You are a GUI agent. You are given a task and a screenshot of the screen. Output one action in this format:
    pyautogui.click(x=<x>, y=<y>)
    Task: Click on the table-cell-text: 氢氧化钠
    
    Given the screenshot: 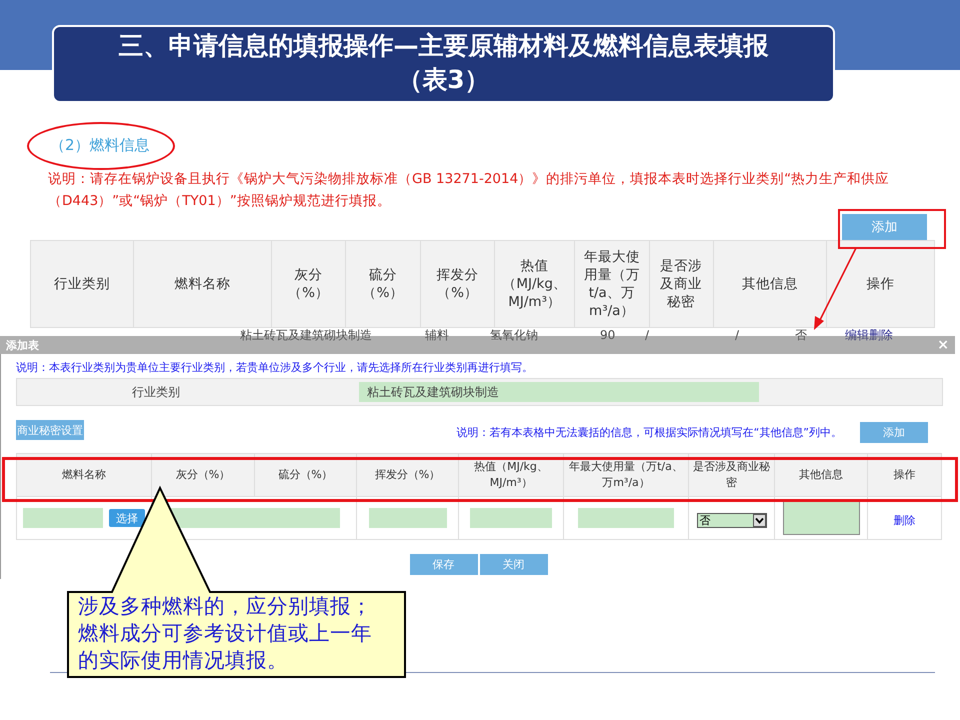 What is the action you would take?
    pyautogui.click(x=514, y=335)
    